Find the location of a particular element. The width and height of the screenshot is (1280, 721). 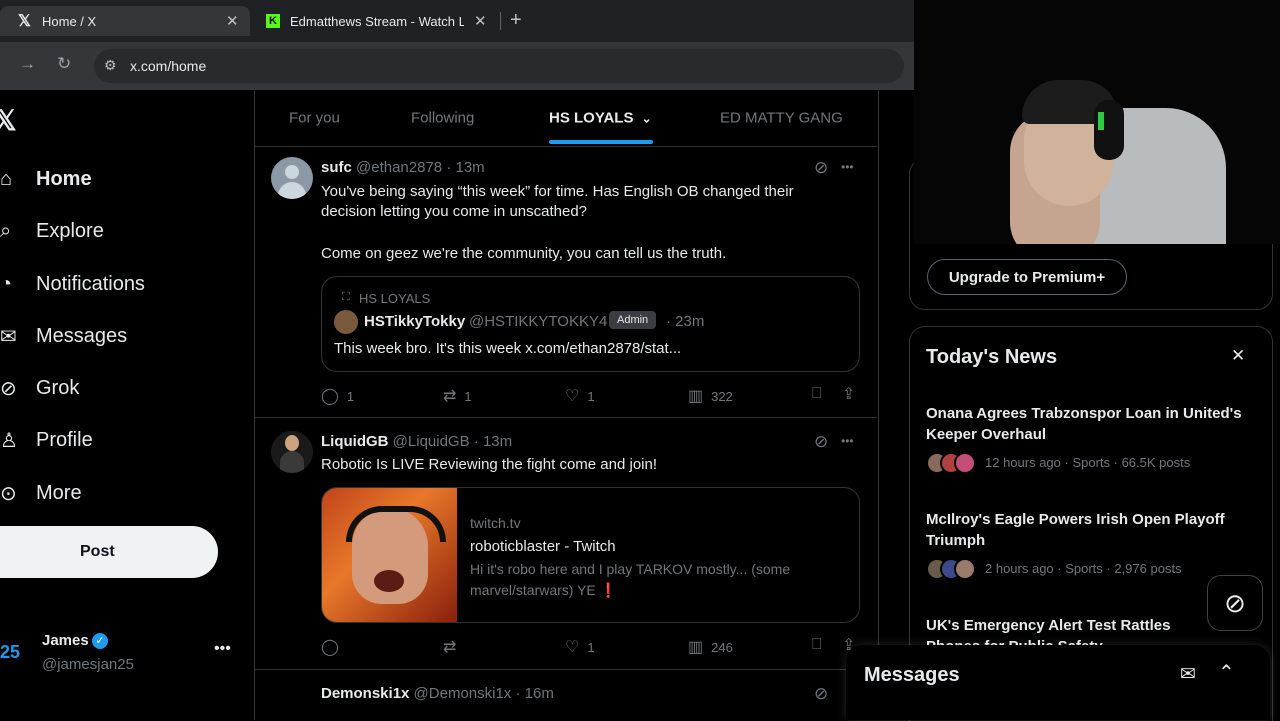

author-name: sufc is located at coordinates (336, 167).